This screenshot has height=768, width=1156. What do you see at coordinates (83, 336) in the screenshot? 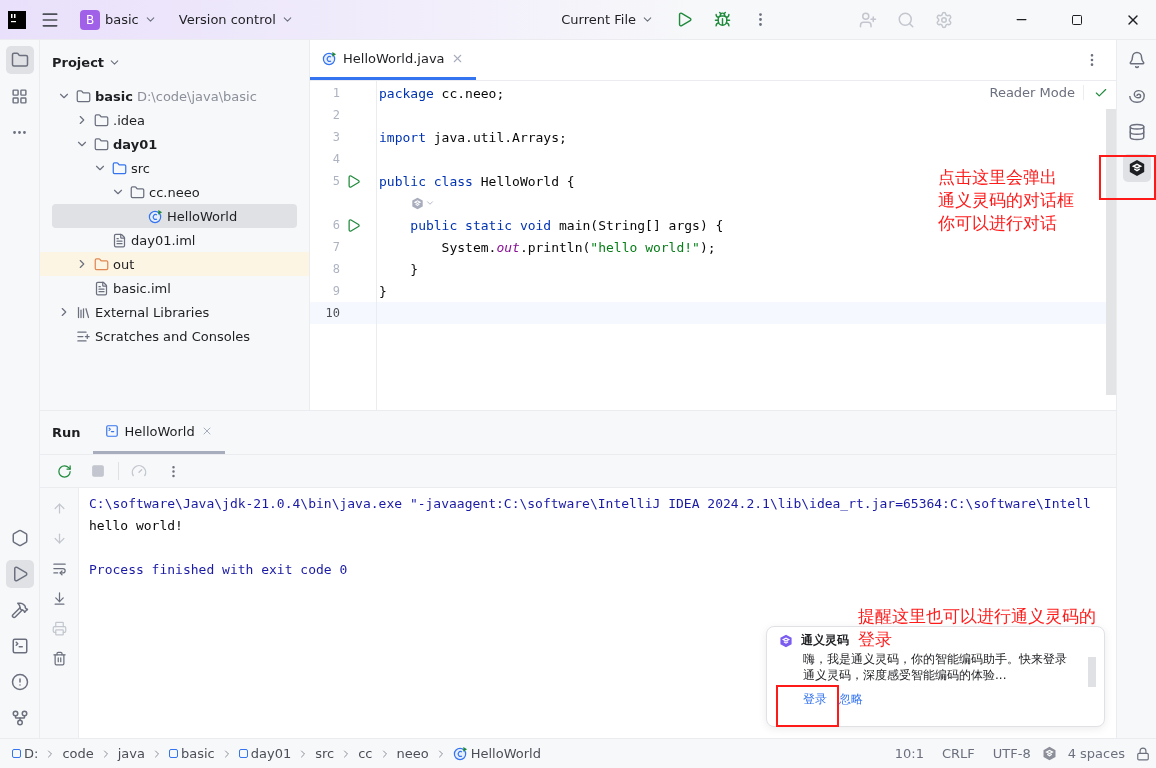
I see `scratches-icon` at bounding box center [83, 336].